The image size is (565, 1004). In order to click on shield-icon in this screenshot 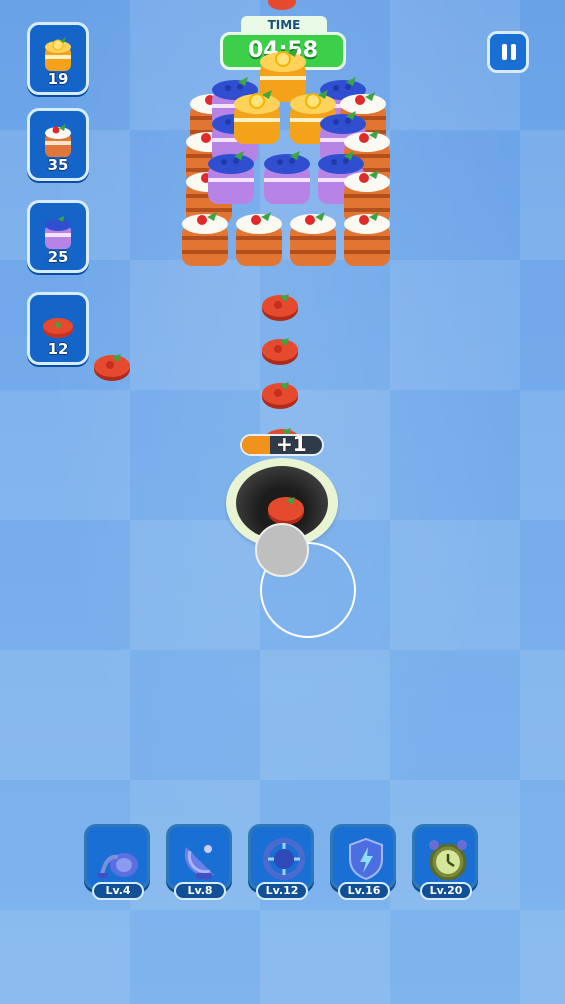, I will do `click(366, 859)`.